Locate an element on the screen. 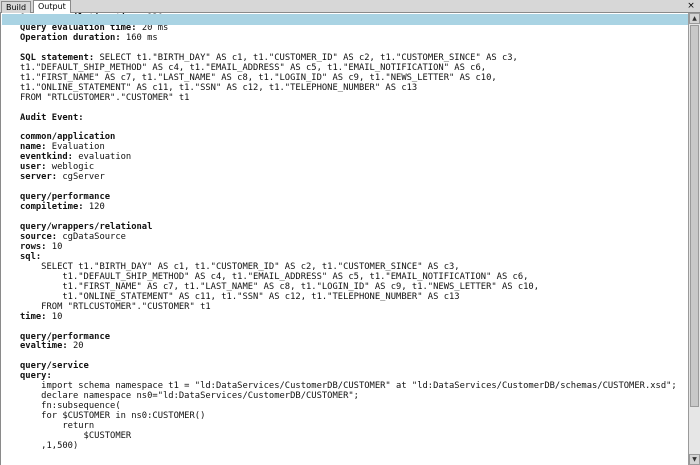  tab-build: Build is located at coordinates (16, 7).